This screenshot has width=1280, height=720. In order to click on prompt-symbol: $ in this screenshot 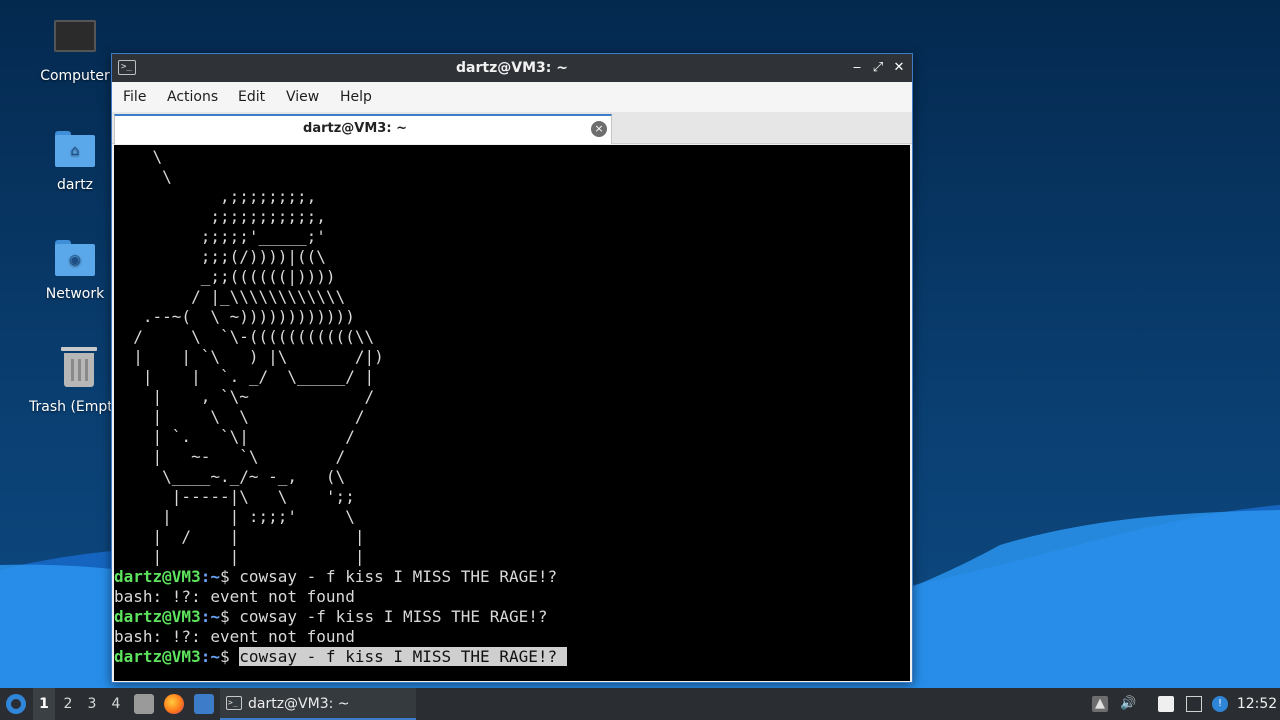, I will do `click(229, 656)`.